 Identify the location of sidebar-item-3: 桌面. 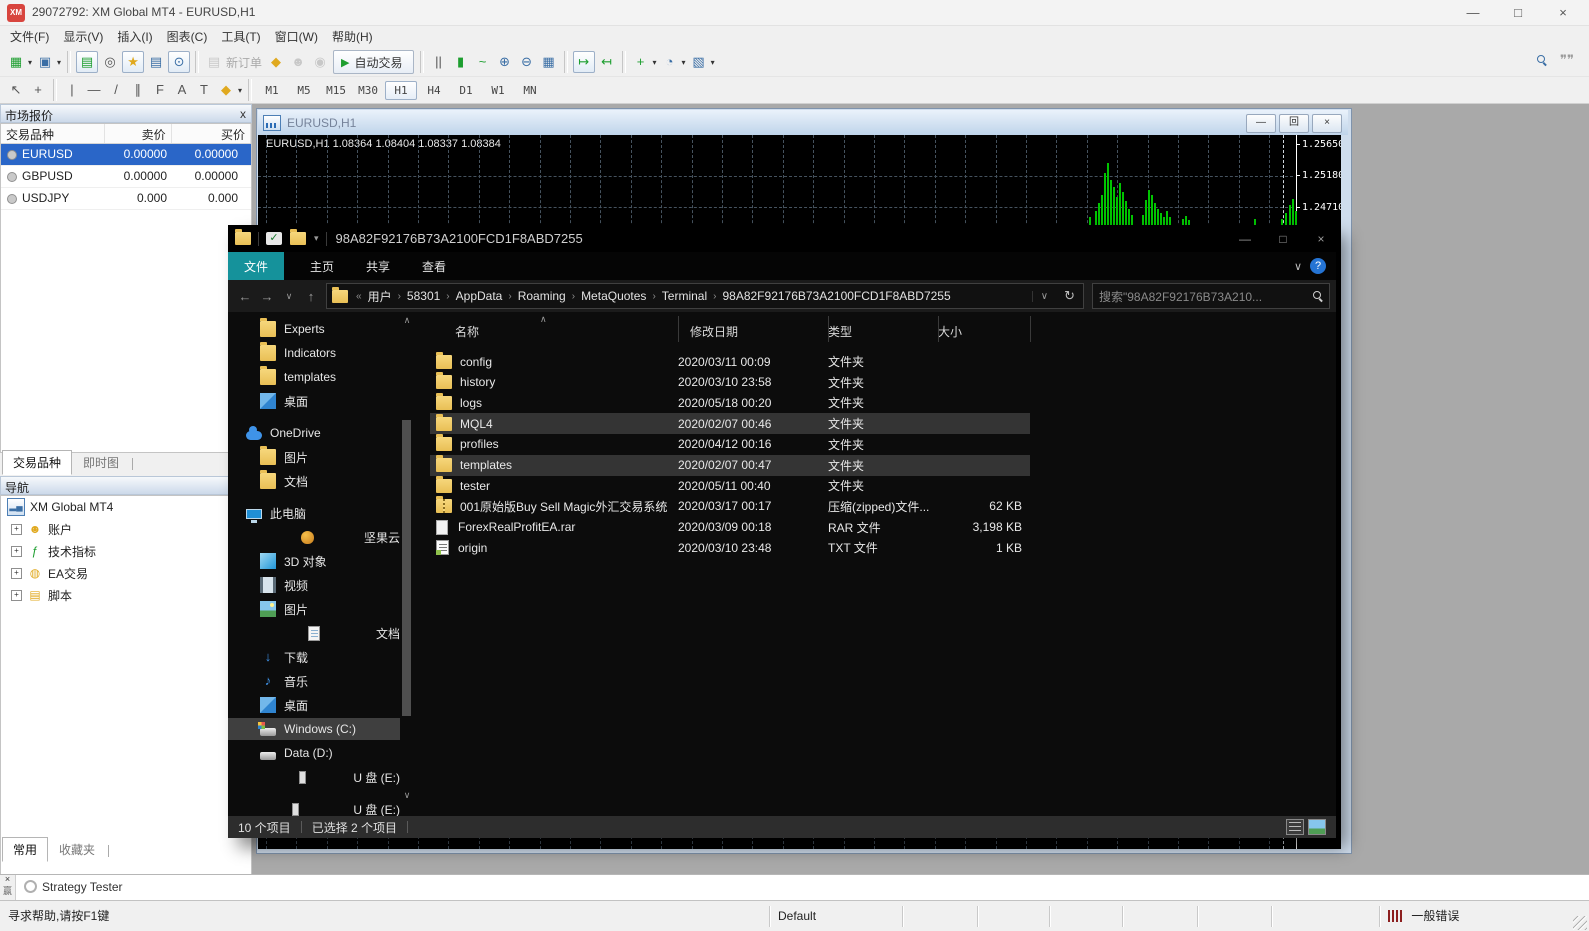
(314, 401).